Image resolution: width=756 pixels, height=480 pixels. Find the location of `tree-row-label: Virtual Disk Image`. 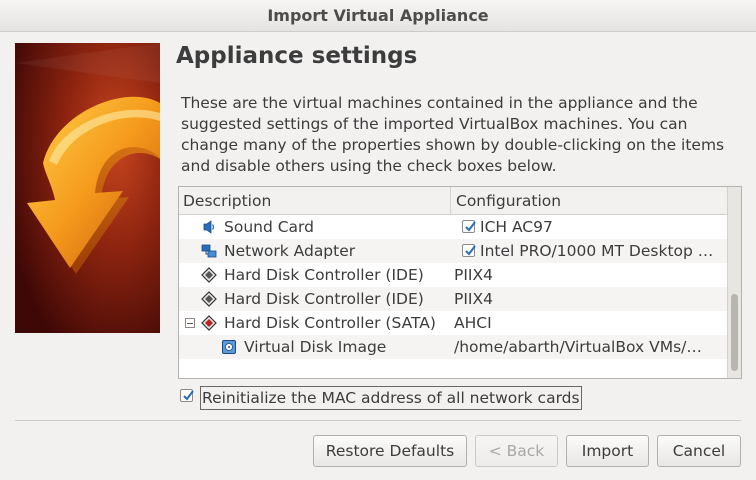

tree-row-label: Virtual Disk Image is located at coordinates (315, 347).